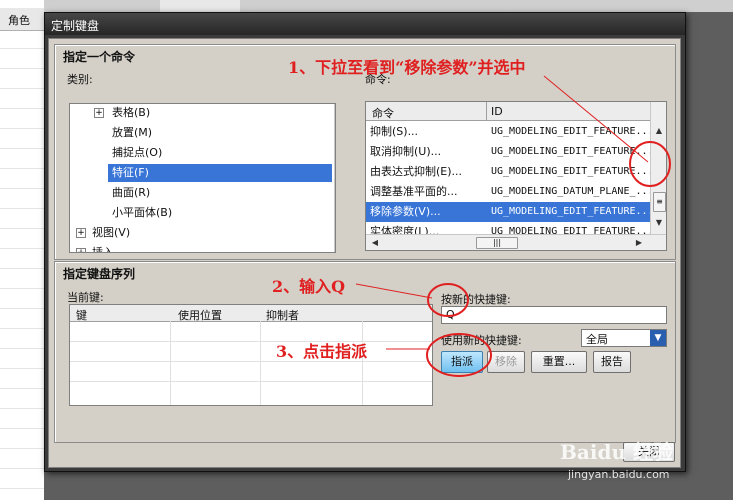 Image resolution: width=733 pixels, height=500 pixels. I want to click on annotation-circle-scrollbar, so click(650, 164).